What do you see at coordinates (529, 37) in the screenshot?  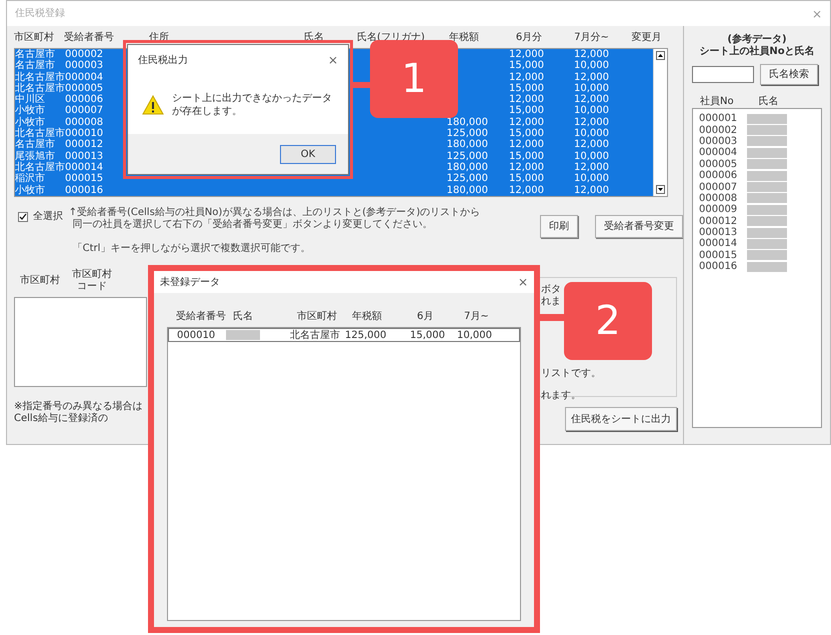 I see `column-header: 6月分` at bounding box center [529, 37].